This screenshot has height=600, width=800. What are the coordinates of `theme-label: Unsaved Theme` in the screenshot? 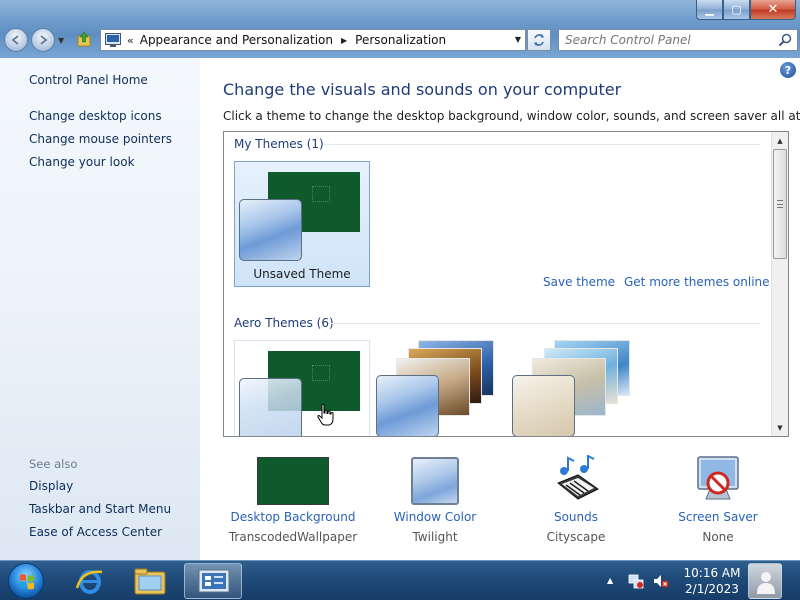 It's located at (302, 274).